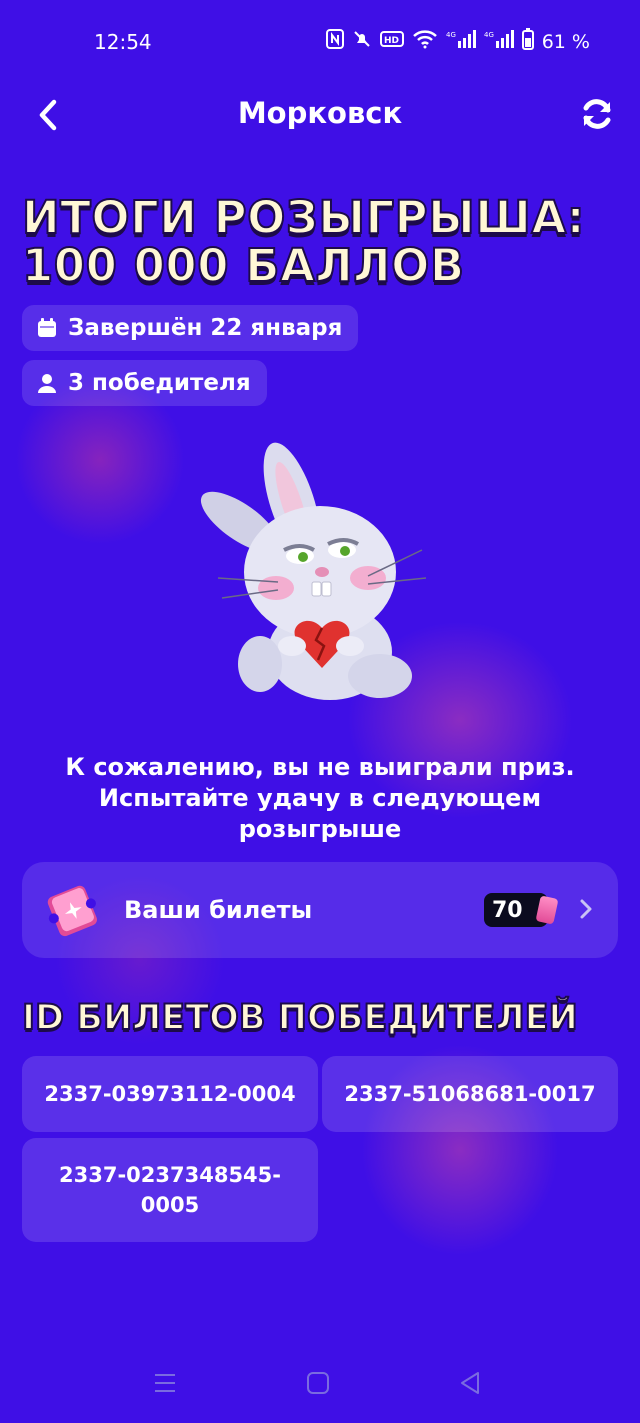 This screenshot has width=640, height=1423. Describe the element at coordinates (362, 41) in the screenshot. I see `mute-icon` at that location.